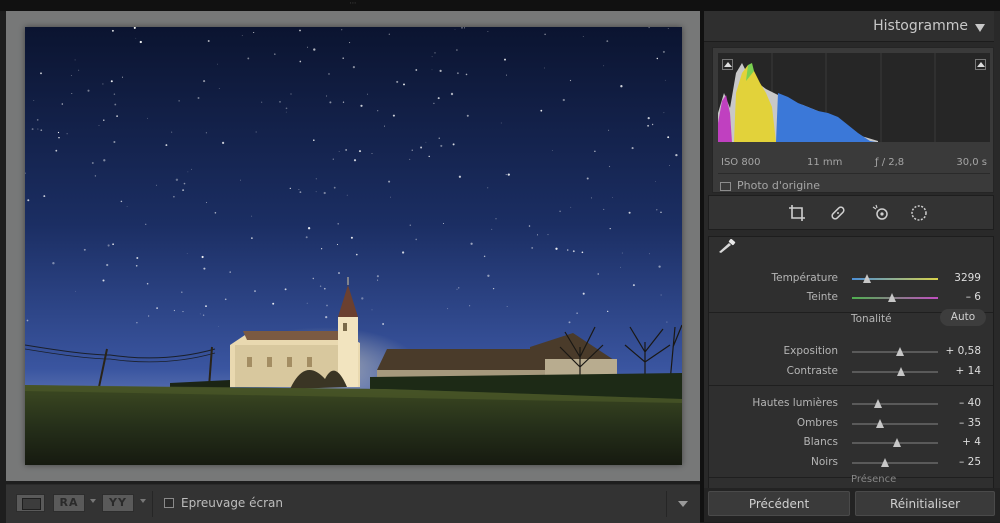  I want to click on blacks-label: Noirs, so click(824, 462).